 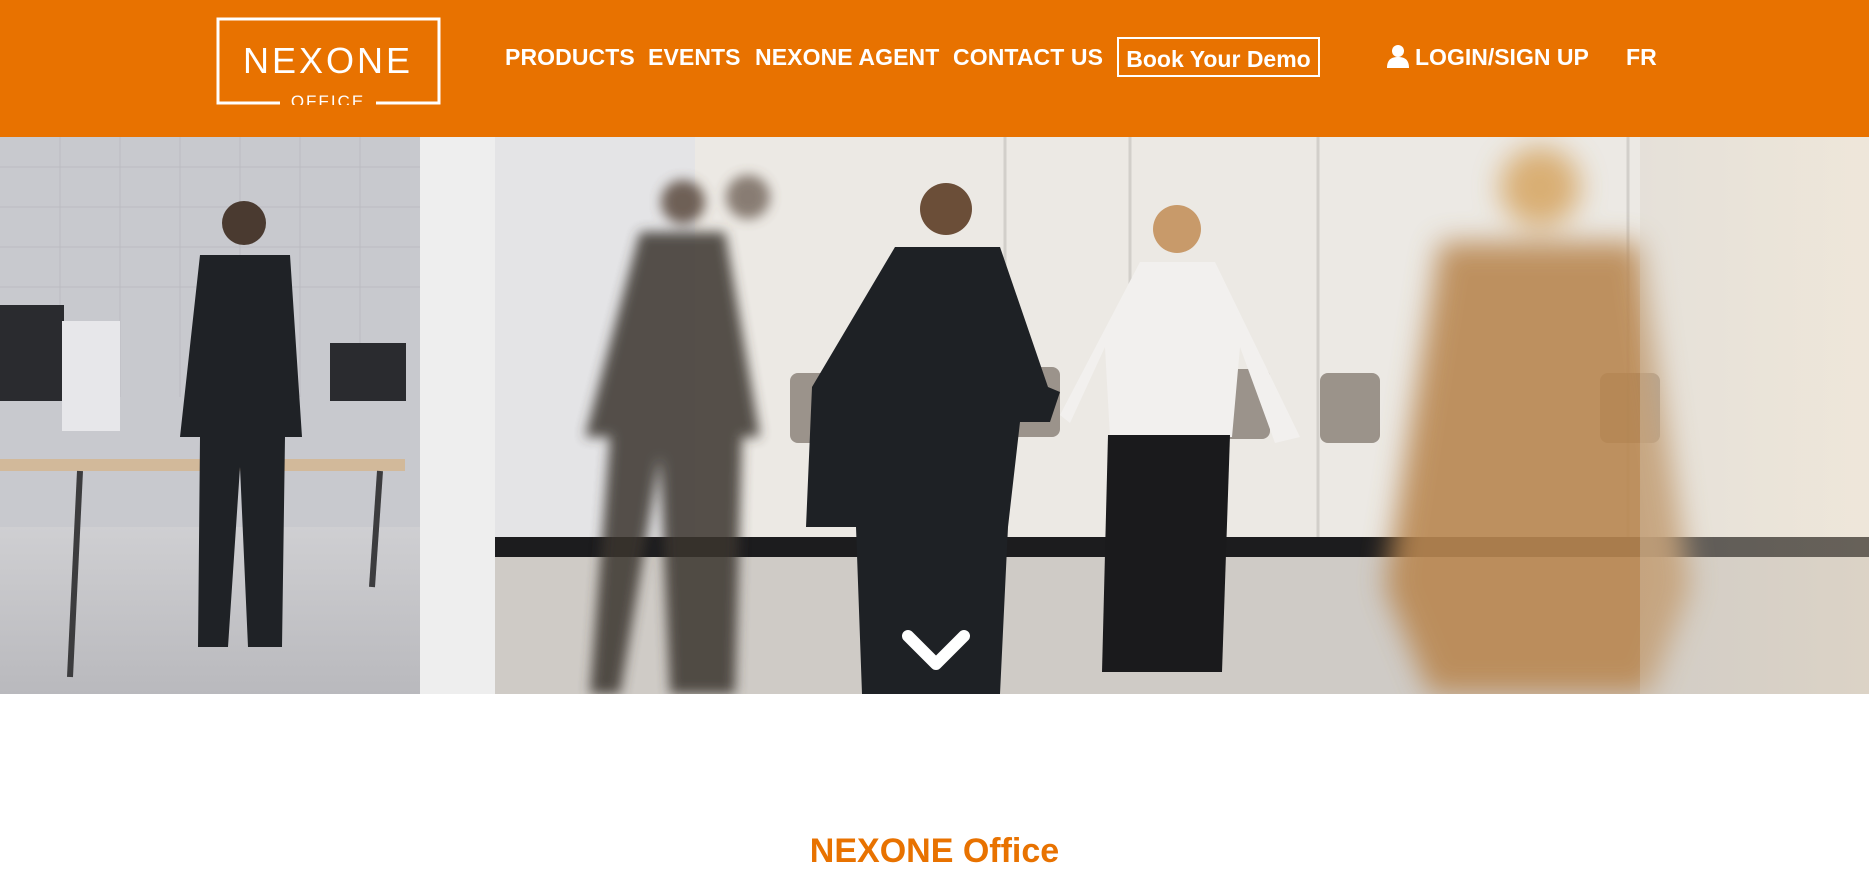 I want to click on chevron-down-icon, so click(x=936, y=652).